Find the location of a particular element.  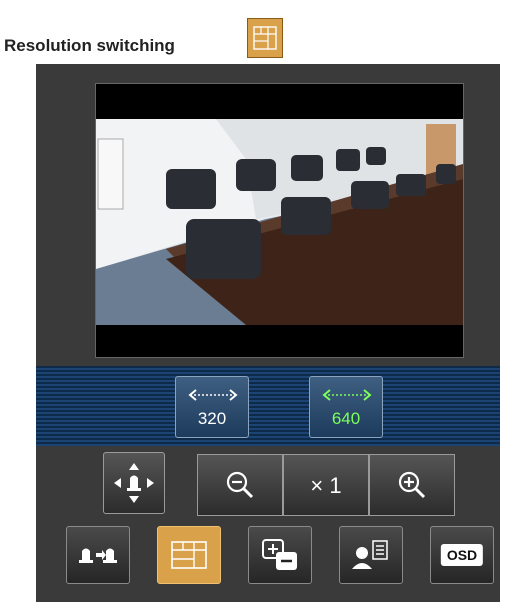

zoom-out-button is located at coordinates (240, 485).